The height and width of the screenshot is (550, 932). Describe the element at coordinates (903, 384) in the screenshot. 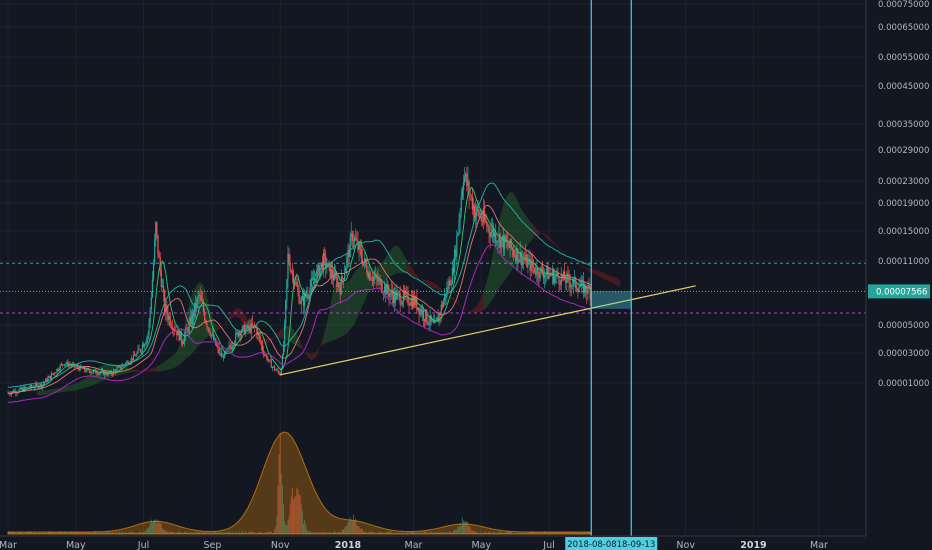

I see `price-tick-label: 0.00001000` at that location.